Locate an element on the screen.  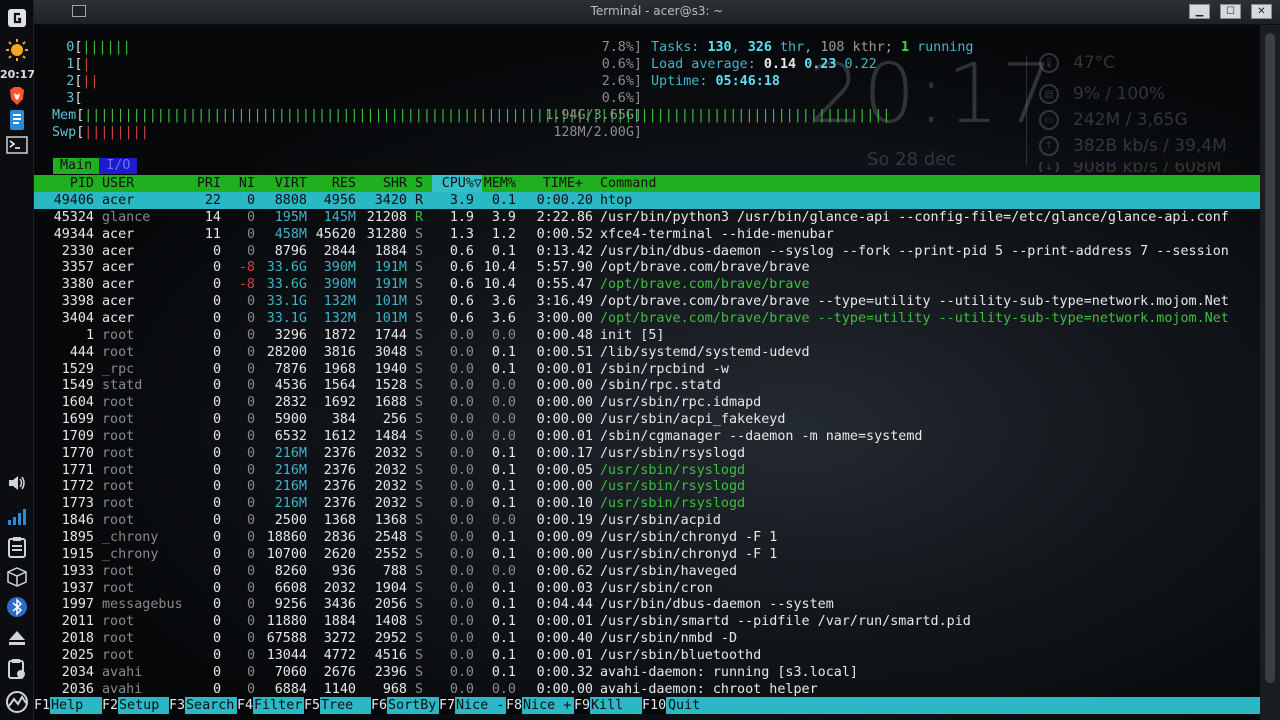
process-res: 145M is located at coordinates (339, 217).